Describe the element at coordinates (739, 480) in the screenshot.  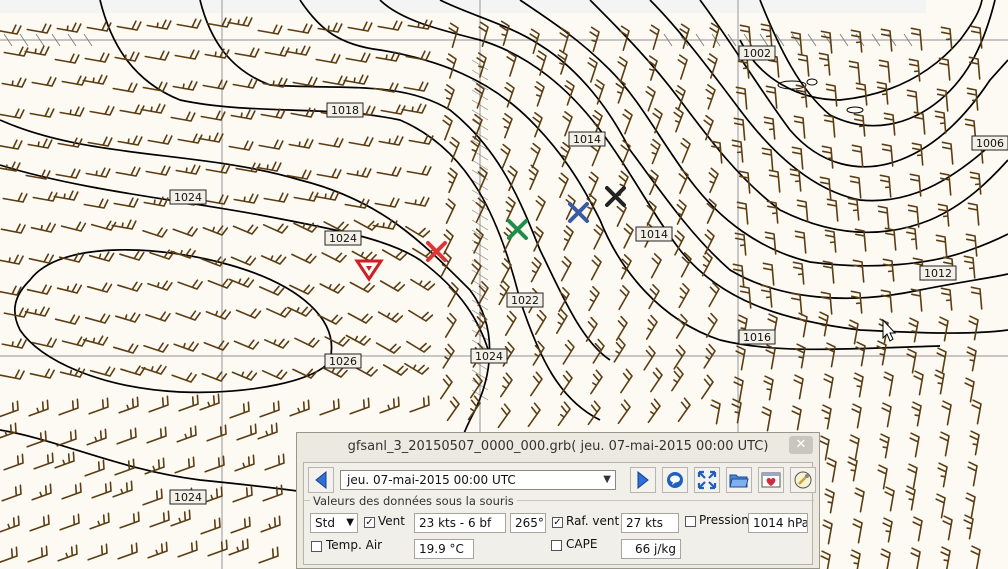
I see `open-folder-icon` at that location.